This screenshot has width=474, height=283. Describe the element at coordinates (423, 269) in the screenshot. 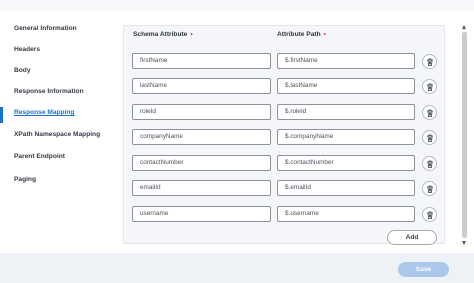

I see `save-button: Save` at that location.